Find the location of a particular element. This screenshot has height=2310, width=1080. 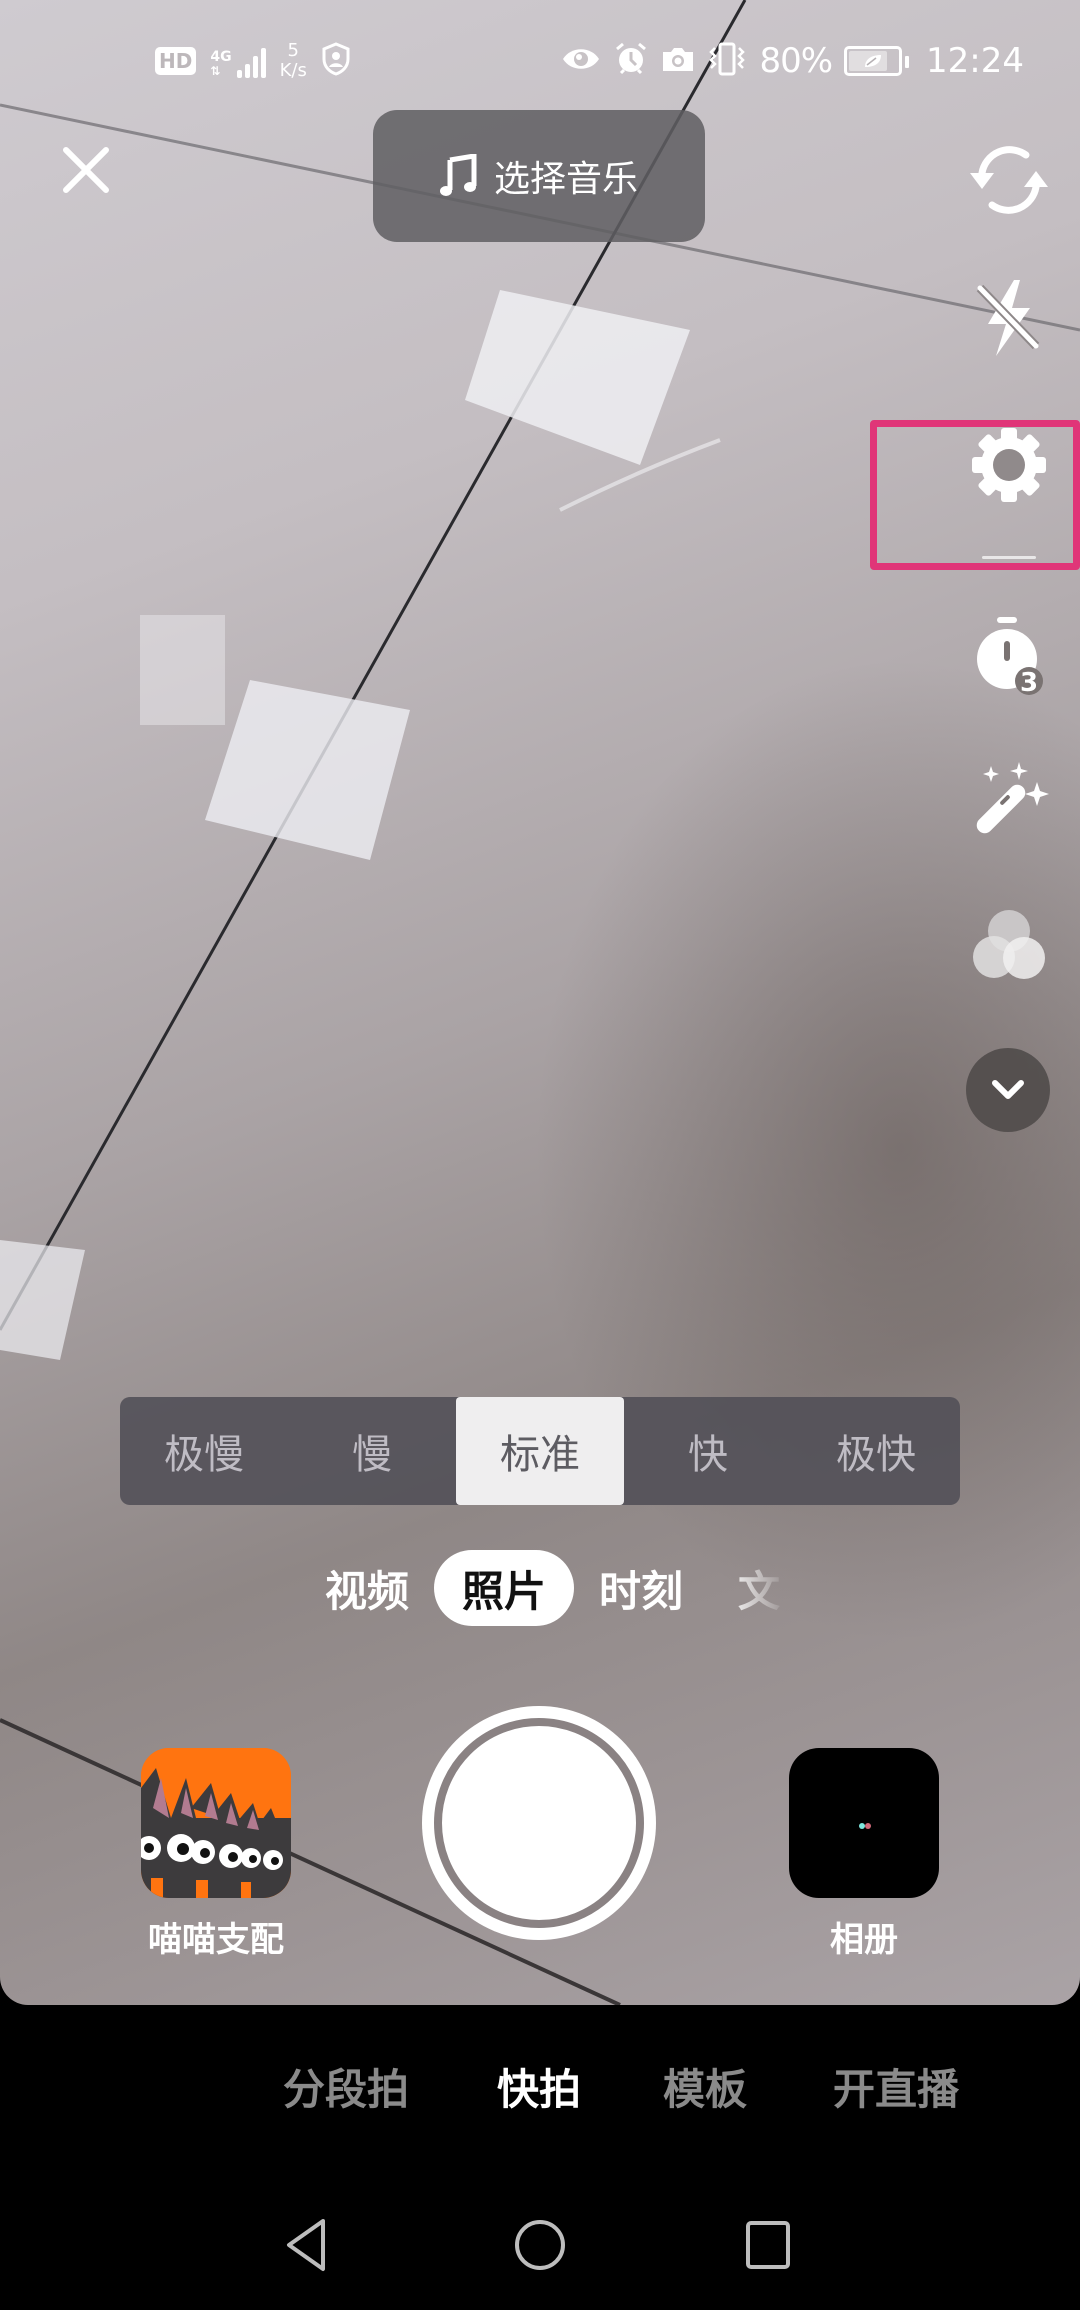

capture-type-tabs: 分段拍 快拍 模板 开直播 is located at coordinates (540, 2090).